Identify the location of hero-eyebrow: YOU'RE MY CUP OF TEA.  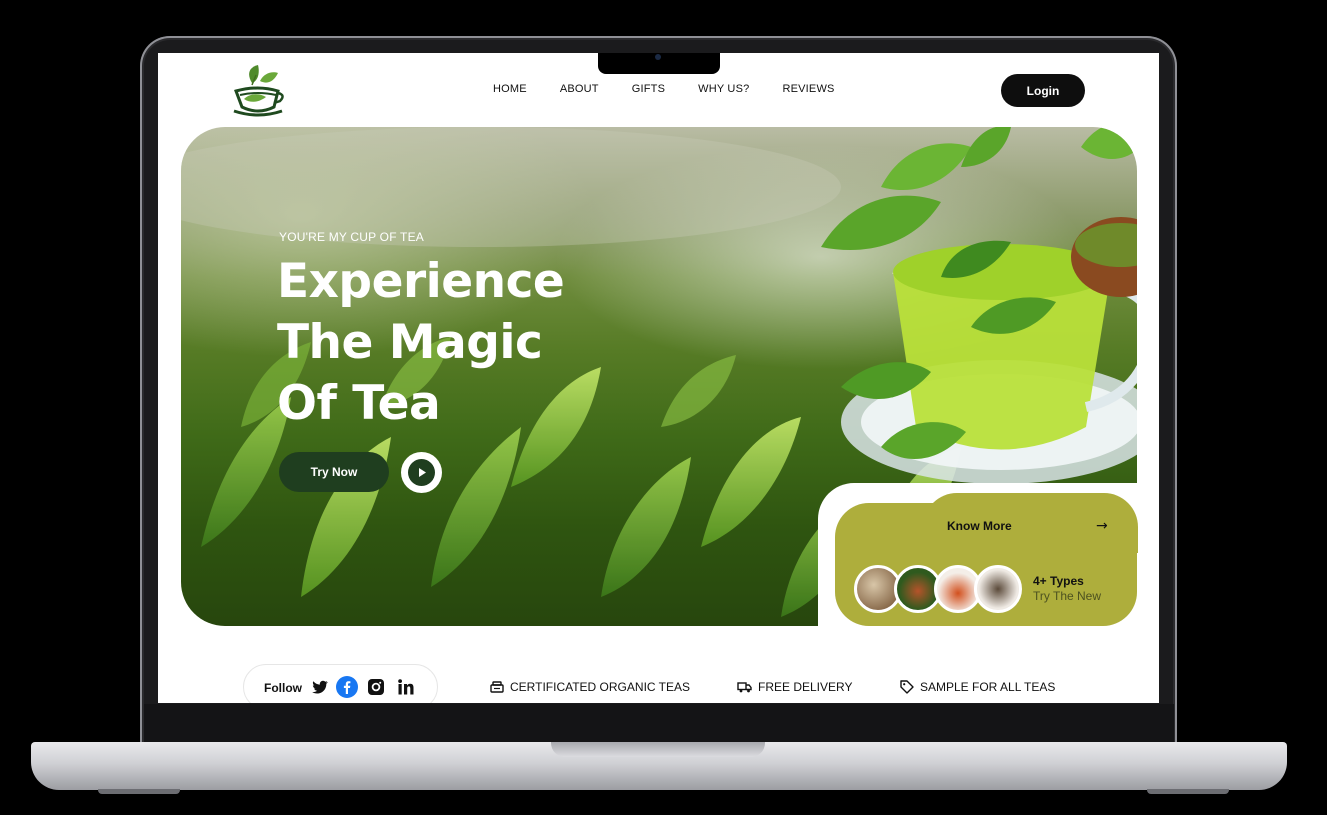
(351, 237).